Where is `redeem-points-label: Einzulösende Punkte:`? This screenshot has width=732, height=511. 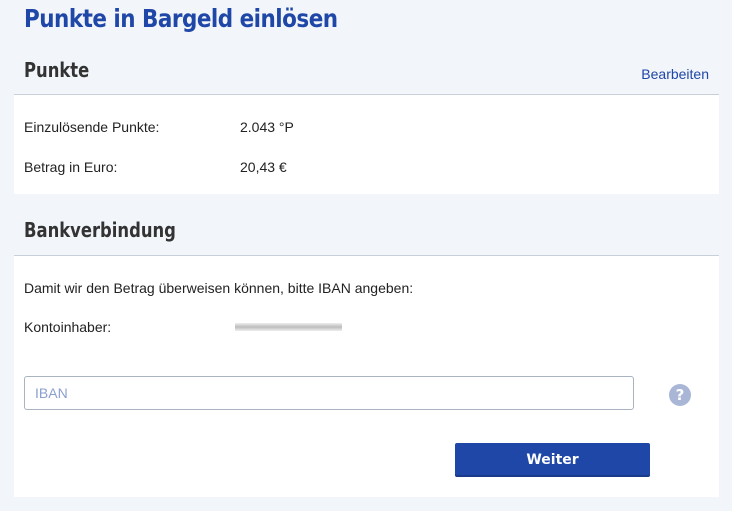 redeem-points-label: Einzulösende Punkte: is located at coordinates (92, 127).